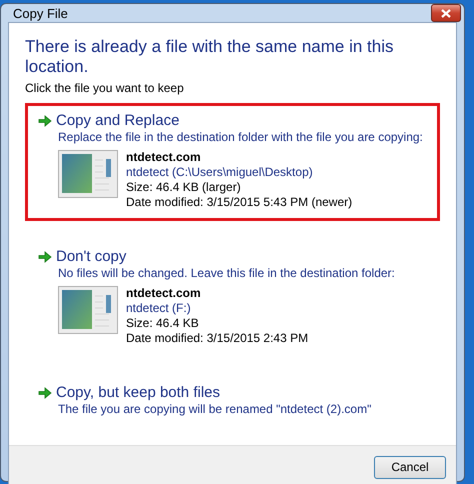  I want to click on file-location: ntdetect (C:\Users\miguel\Desktop), so click(220, 172).